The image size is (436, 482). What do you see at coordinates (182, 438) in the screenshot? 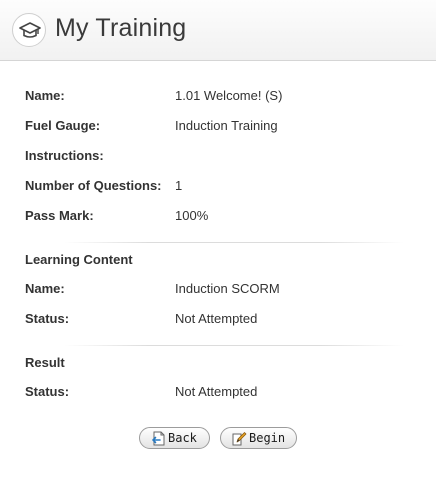
I see `back-button-label: Back` at bounding box center [182, 438].